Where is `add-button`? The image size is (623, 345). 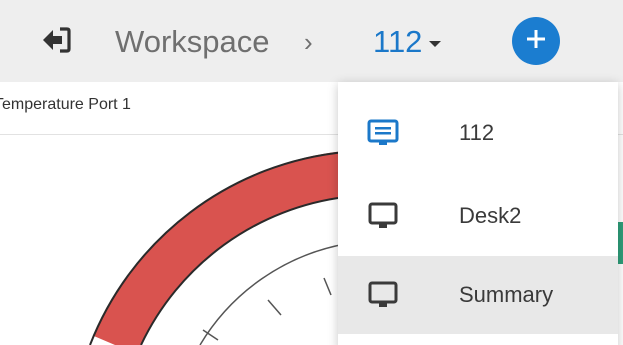 add-button is located at coordinates (536, 41).